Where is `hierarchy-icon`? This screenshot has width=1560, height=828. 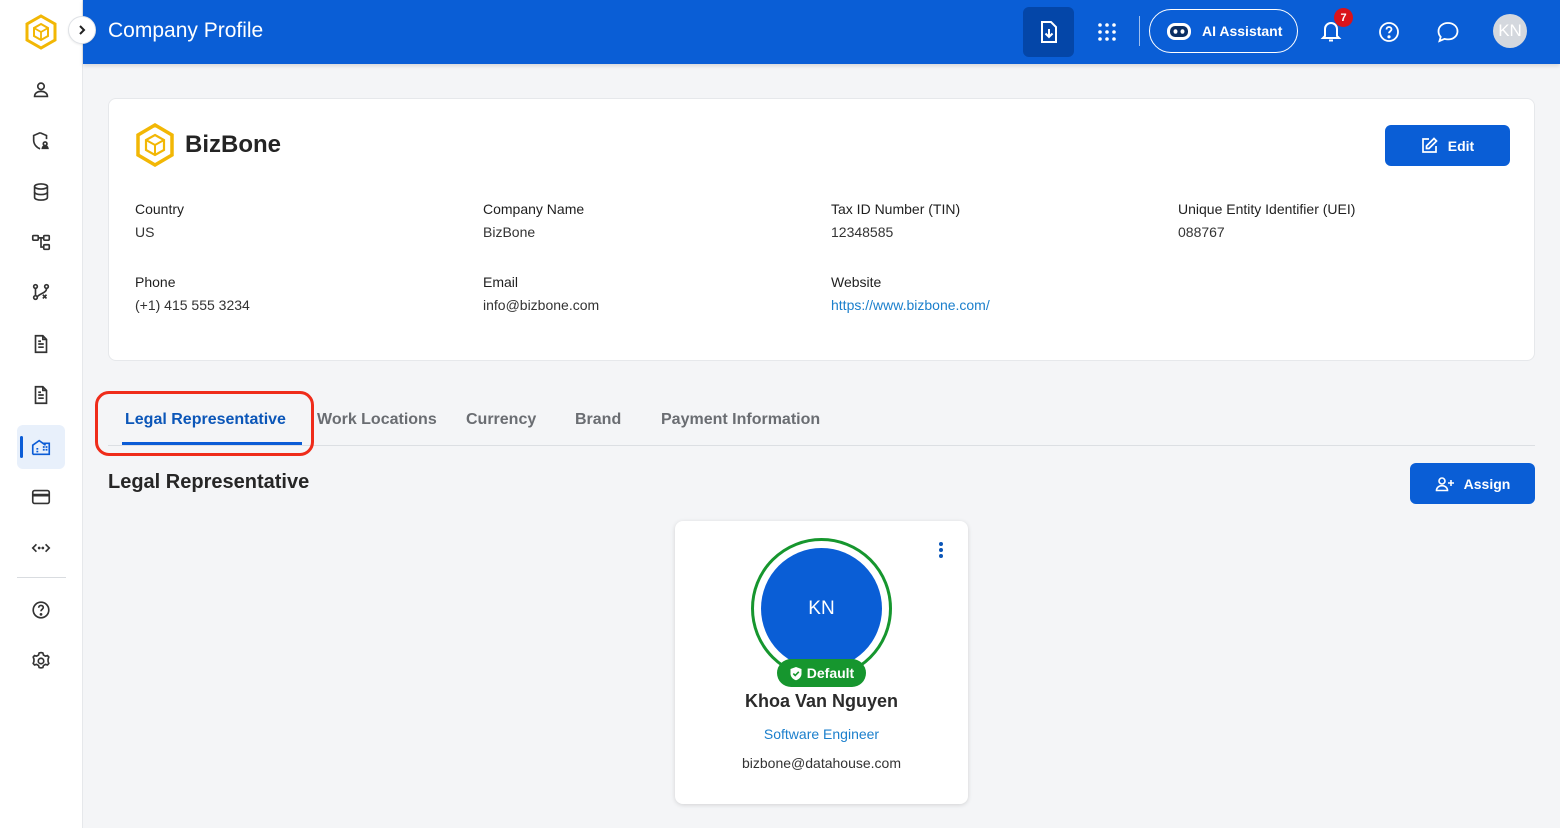
hierarchy-icon is located at coordinates (41, 242).